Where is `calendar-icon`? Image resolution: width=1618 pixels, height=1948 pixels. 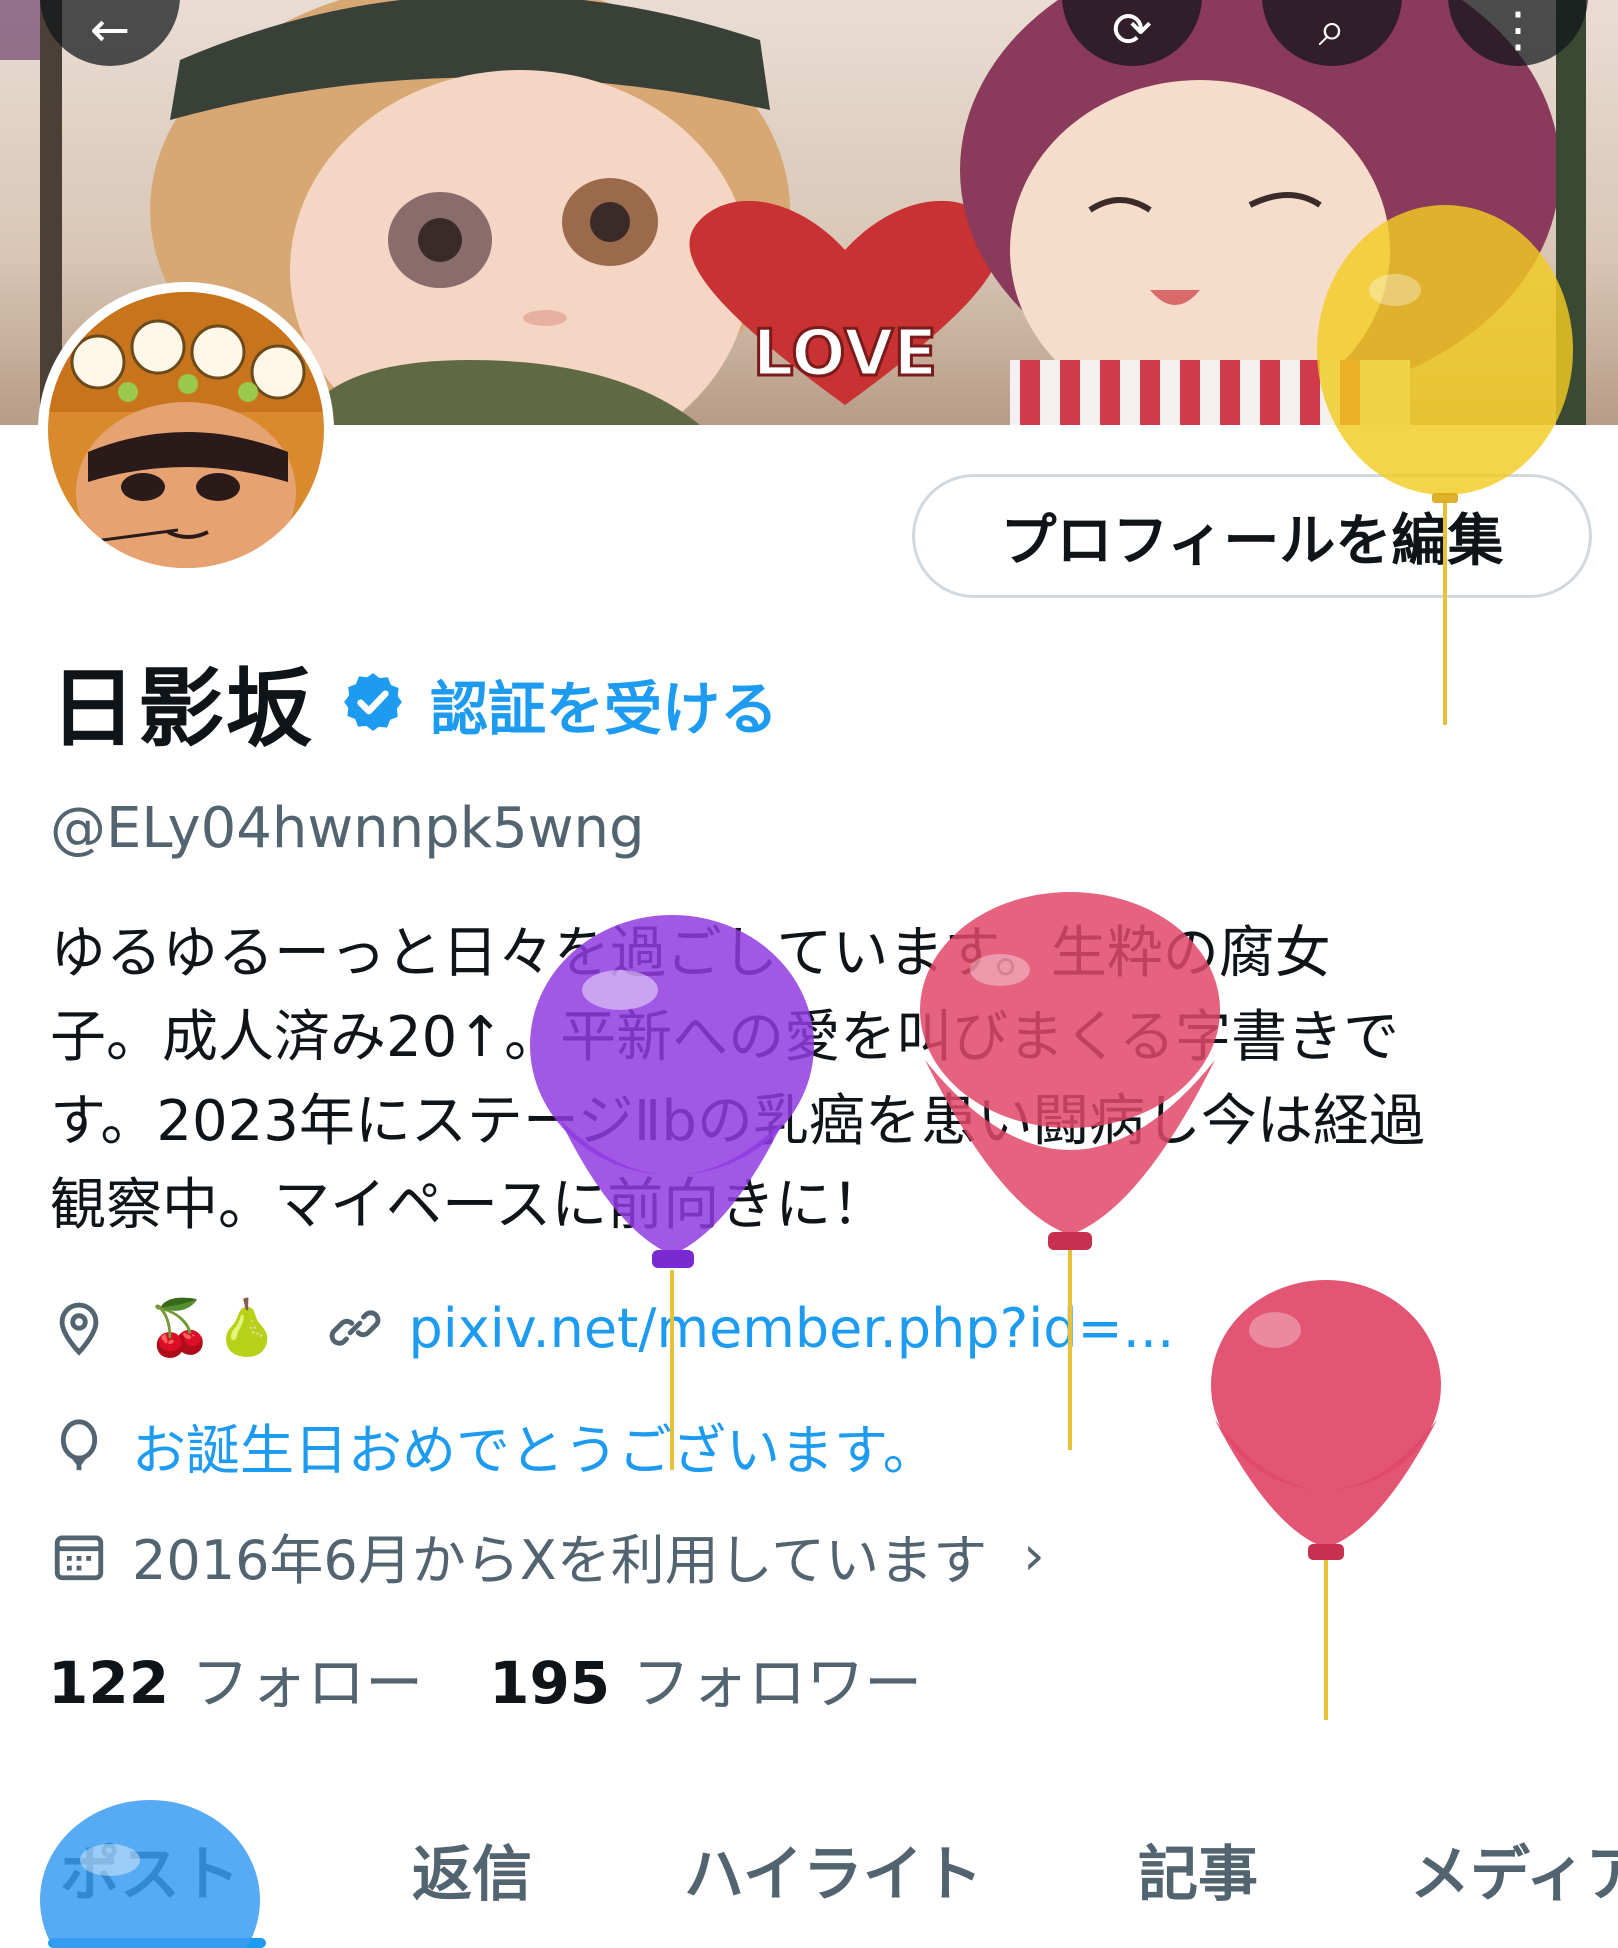
calendar-icon is located at coordinates (79, 1556).